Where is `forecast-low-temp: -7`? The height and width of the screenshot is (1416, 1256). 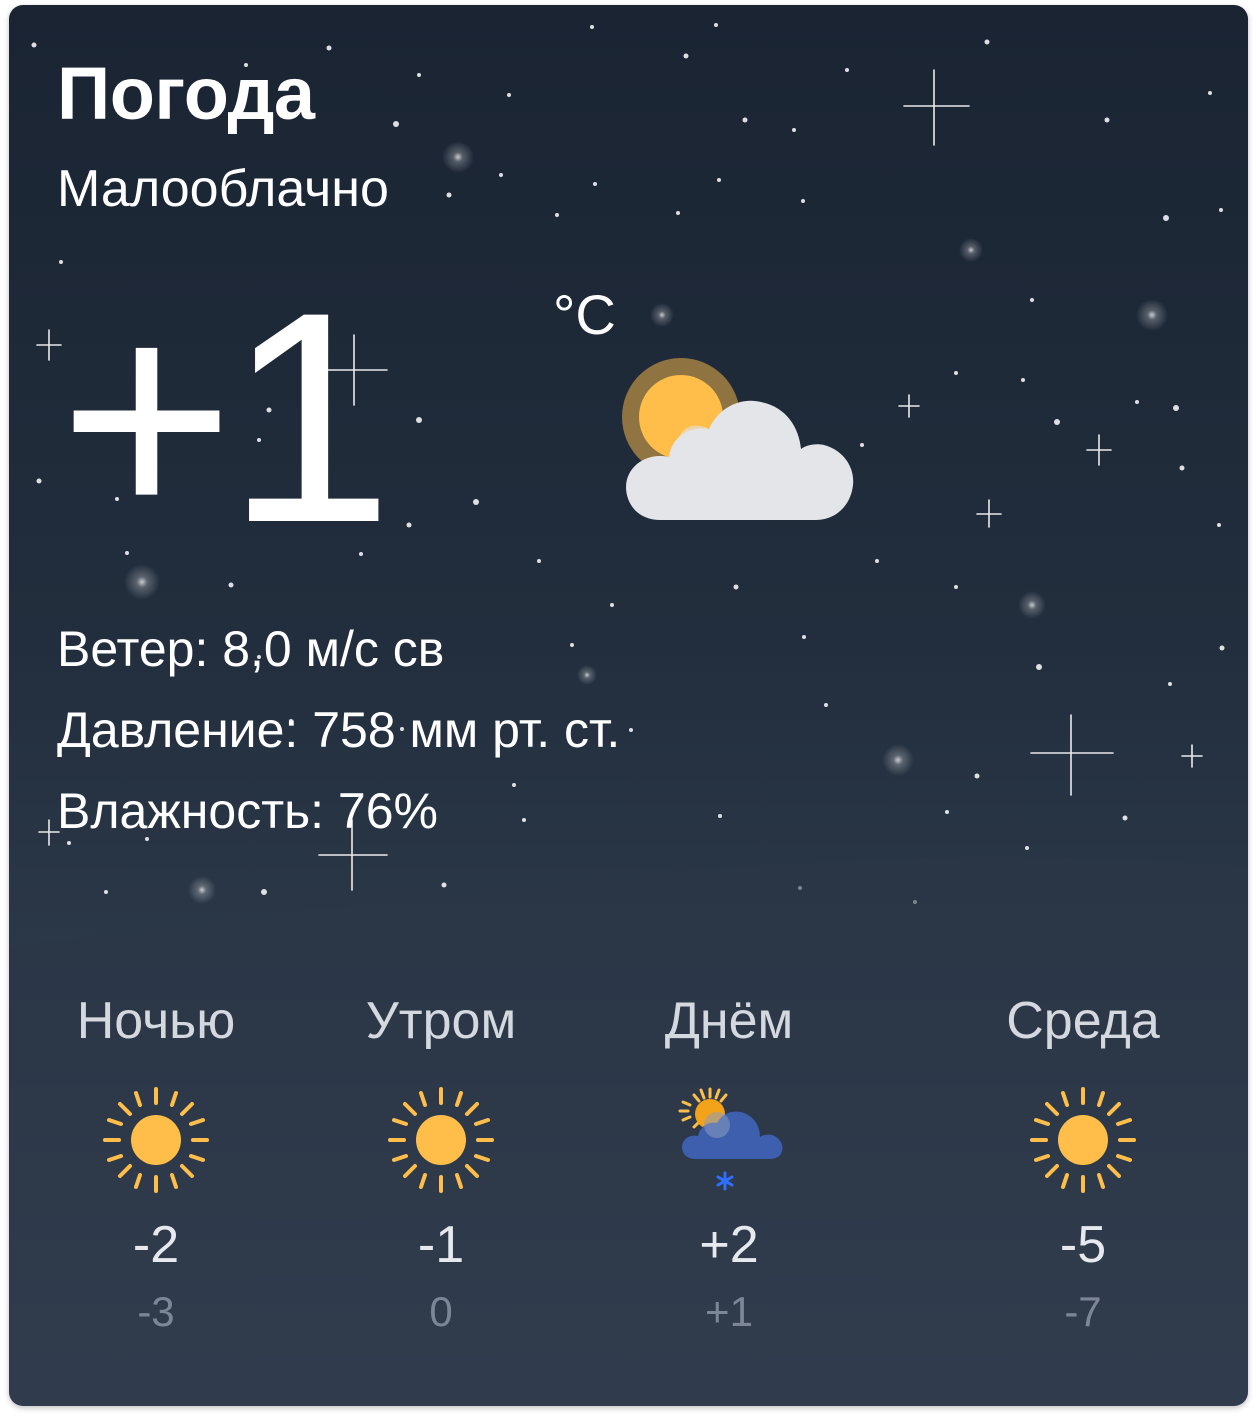 forecast-low-temp: -7 is located at coordinates (1083, 1311).